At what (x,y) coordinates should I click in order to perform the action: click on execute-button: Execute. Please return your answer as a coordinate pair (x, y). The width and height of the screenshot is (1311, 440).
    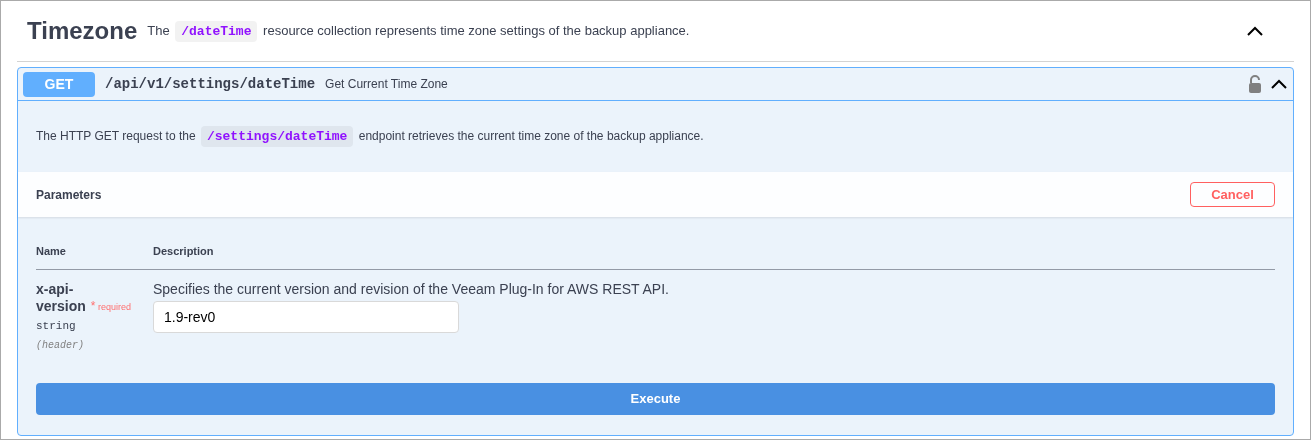
    Looking at the image, I should click on (655, 398).